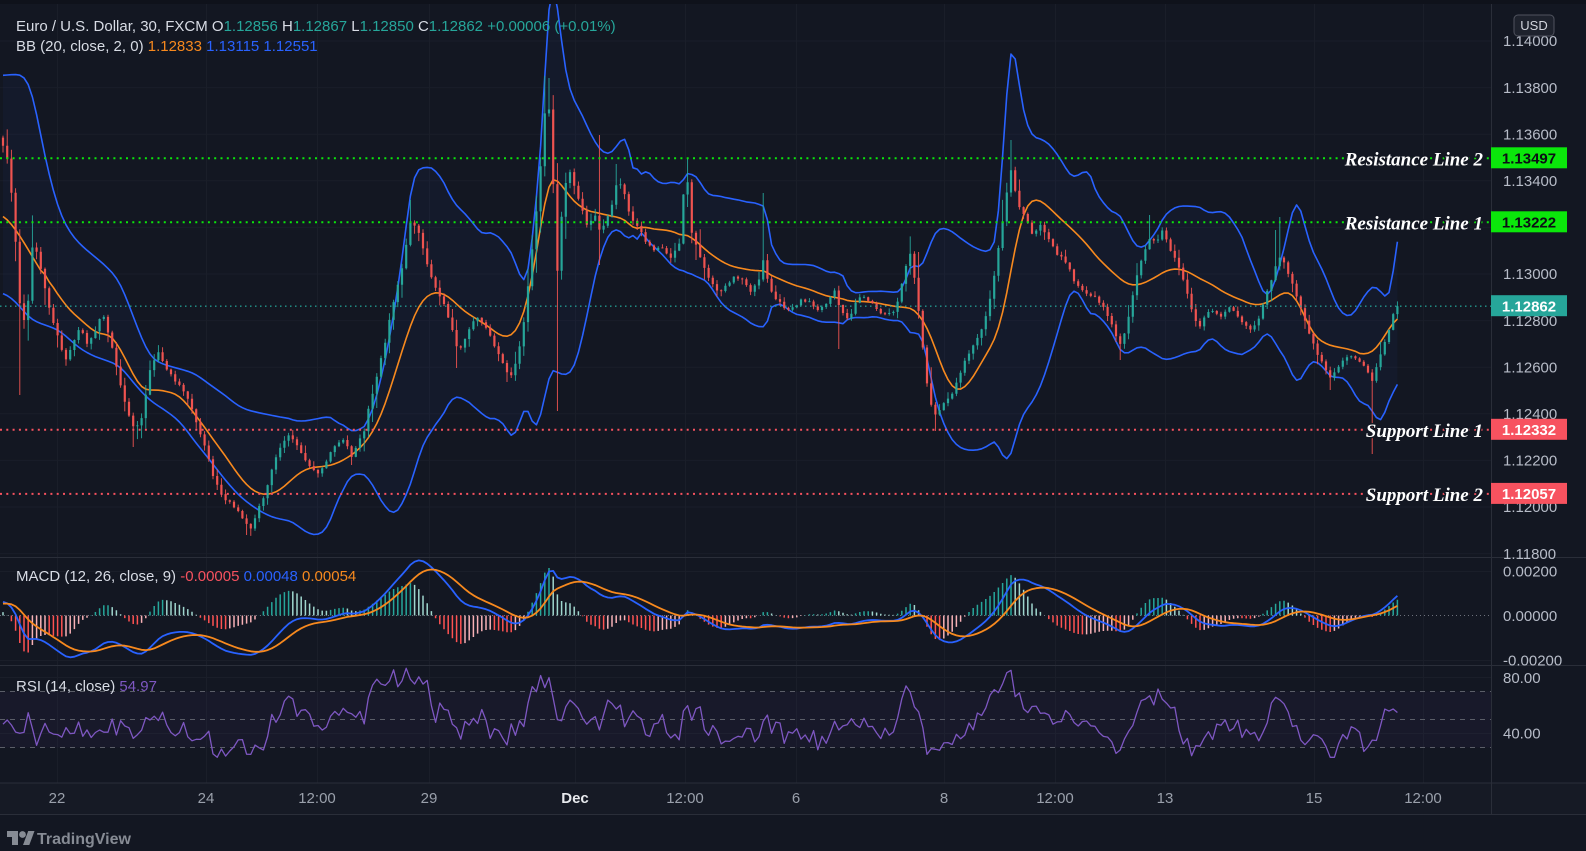  I want to click on svg-text: 15, so click(1314, 798).